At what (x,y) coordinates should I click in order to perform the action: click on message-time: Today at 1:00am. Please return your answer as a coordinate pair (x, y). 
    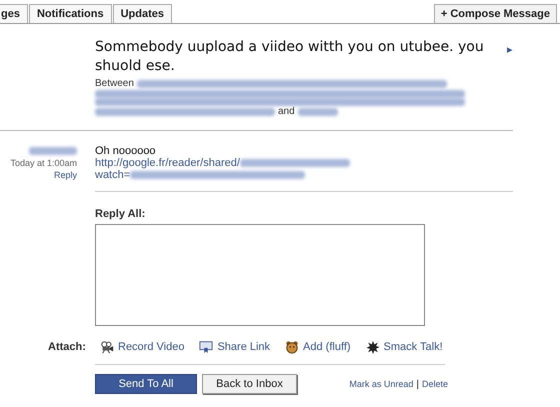
    Looking at the image, I should click on (43, 163).